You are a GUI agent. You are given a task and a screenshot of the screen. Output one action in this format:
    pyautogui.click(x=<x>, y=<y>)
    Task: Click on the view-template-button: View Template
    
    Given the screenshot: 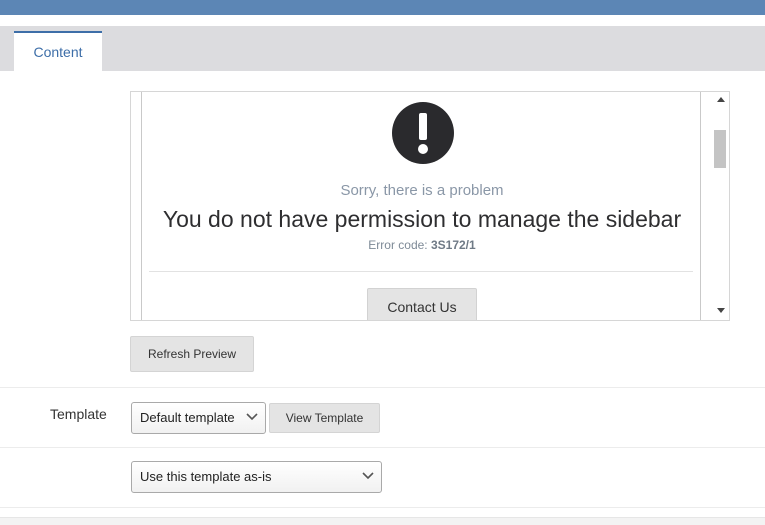 What is the action you would take?
    pyautogui.click(x=324, y=418)
    